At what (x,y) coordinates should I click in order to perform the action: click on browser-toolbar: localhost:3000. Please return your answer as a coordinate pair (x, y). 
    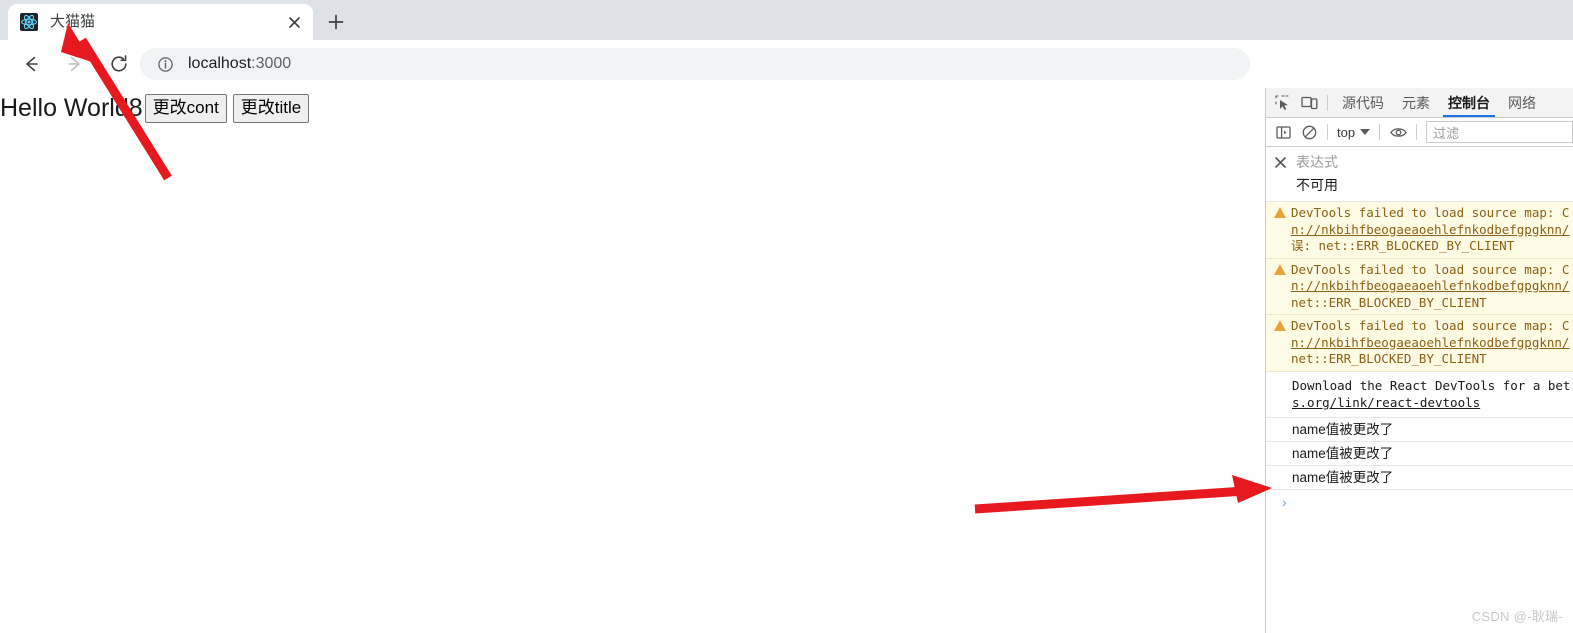
    Looking at the image, I should click on (786, 64).